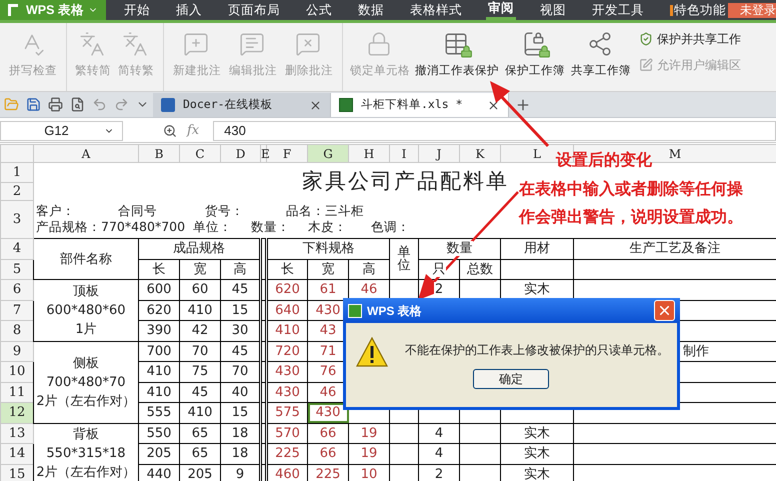 This screenshot has width=776, height=481. What do you see at coordinates (17, 372) in the screenshot?
I see `row-header: 10` at bounding box center [17, 372].